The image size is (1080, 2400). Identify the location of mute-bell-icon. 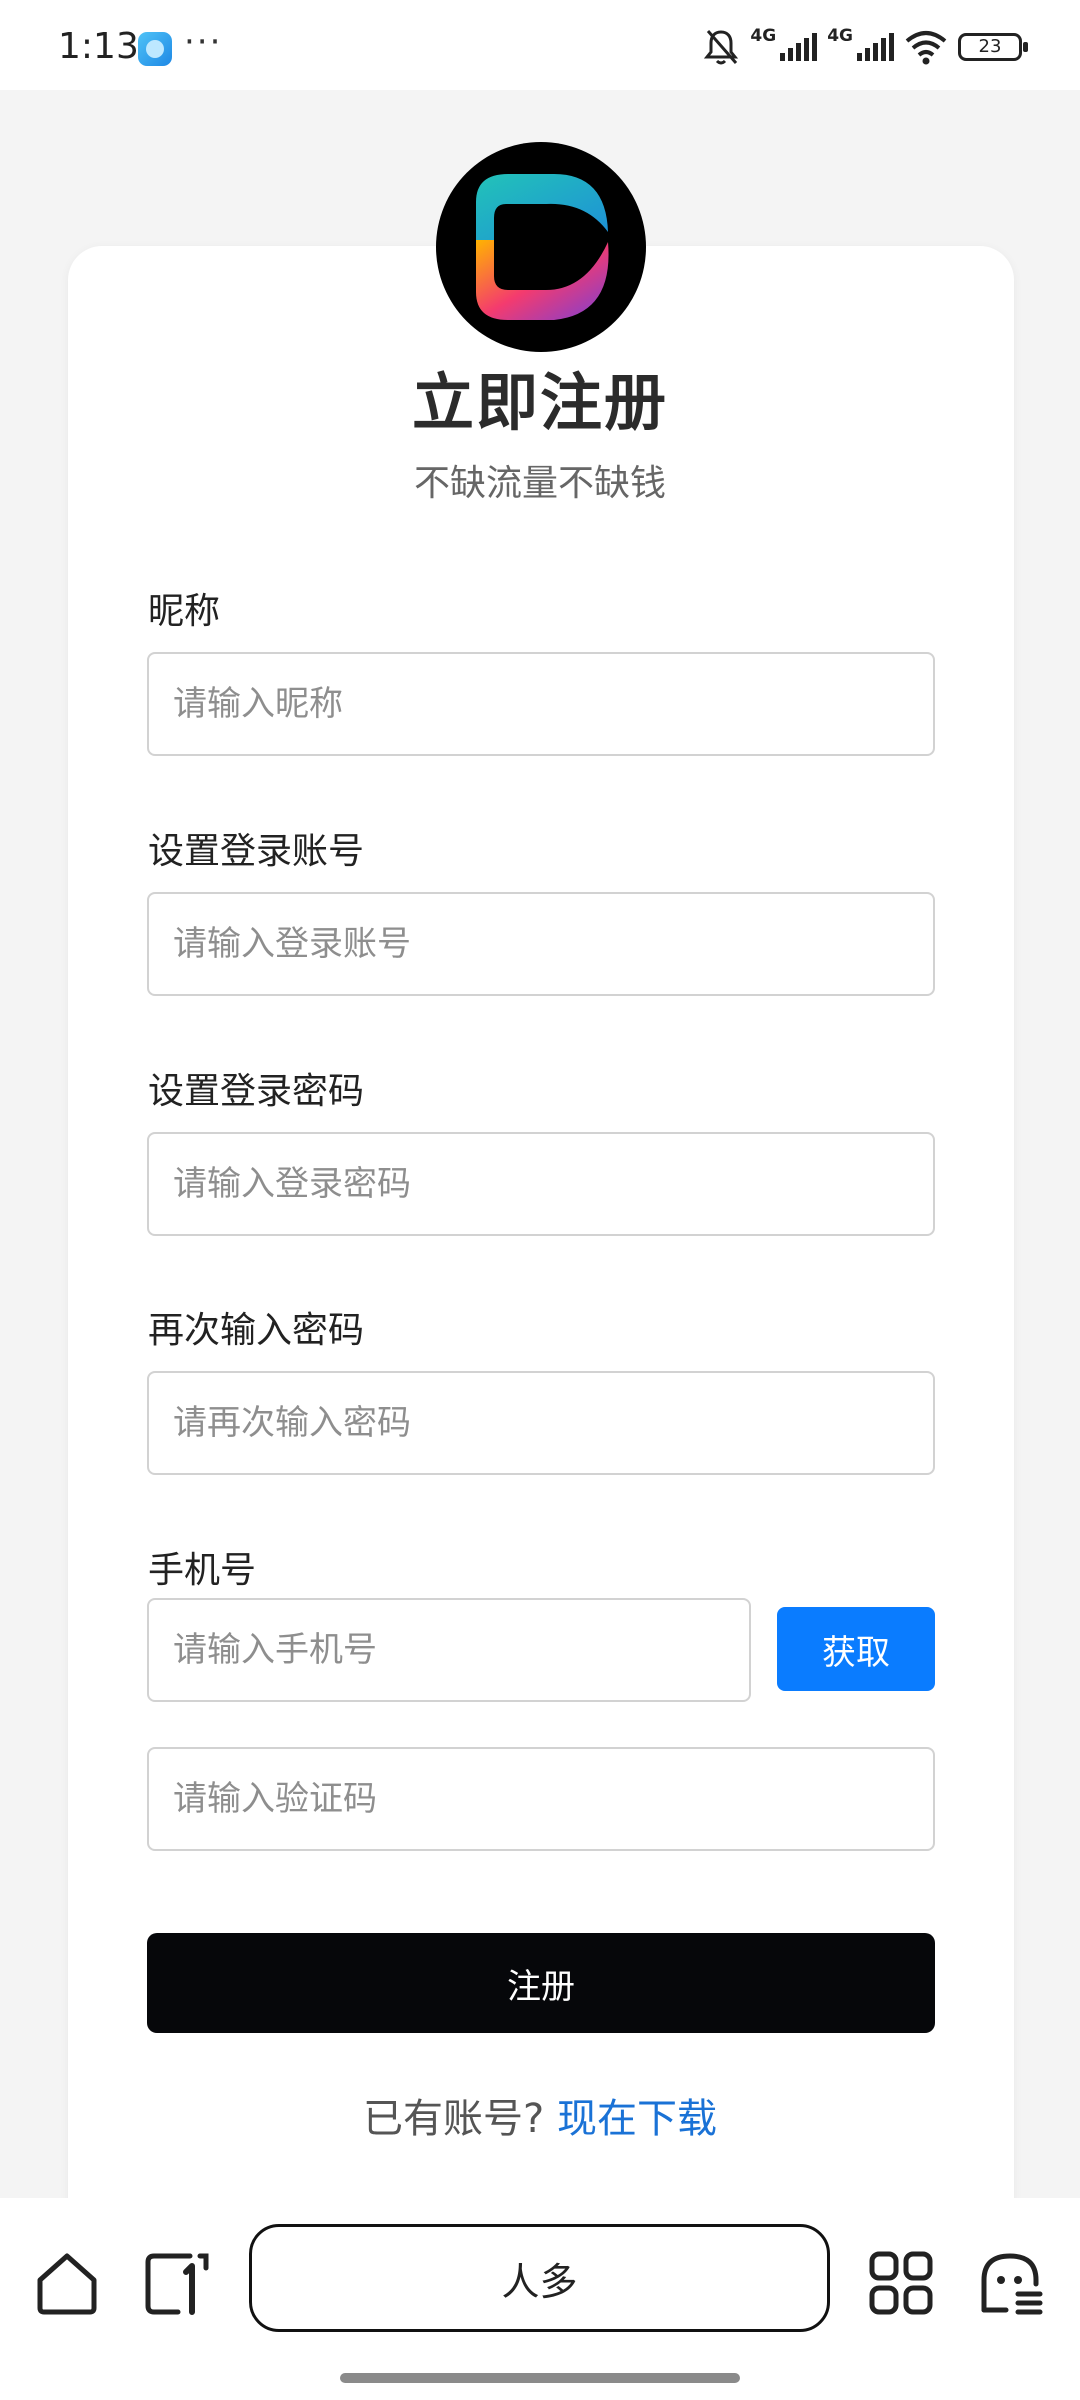
(721, 47).